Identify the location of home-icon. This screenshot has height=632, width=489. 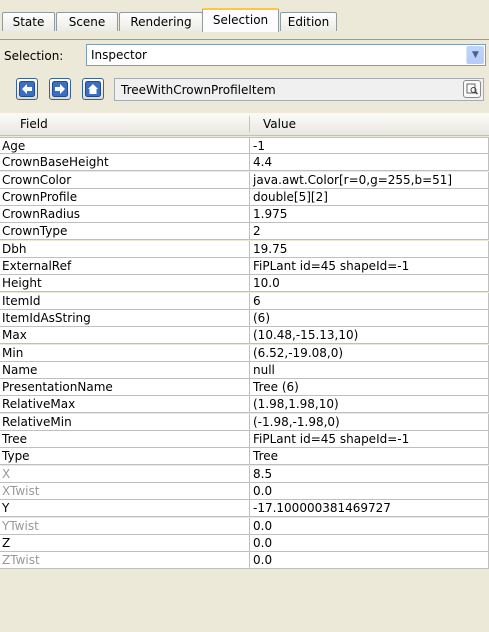
(93, 89).